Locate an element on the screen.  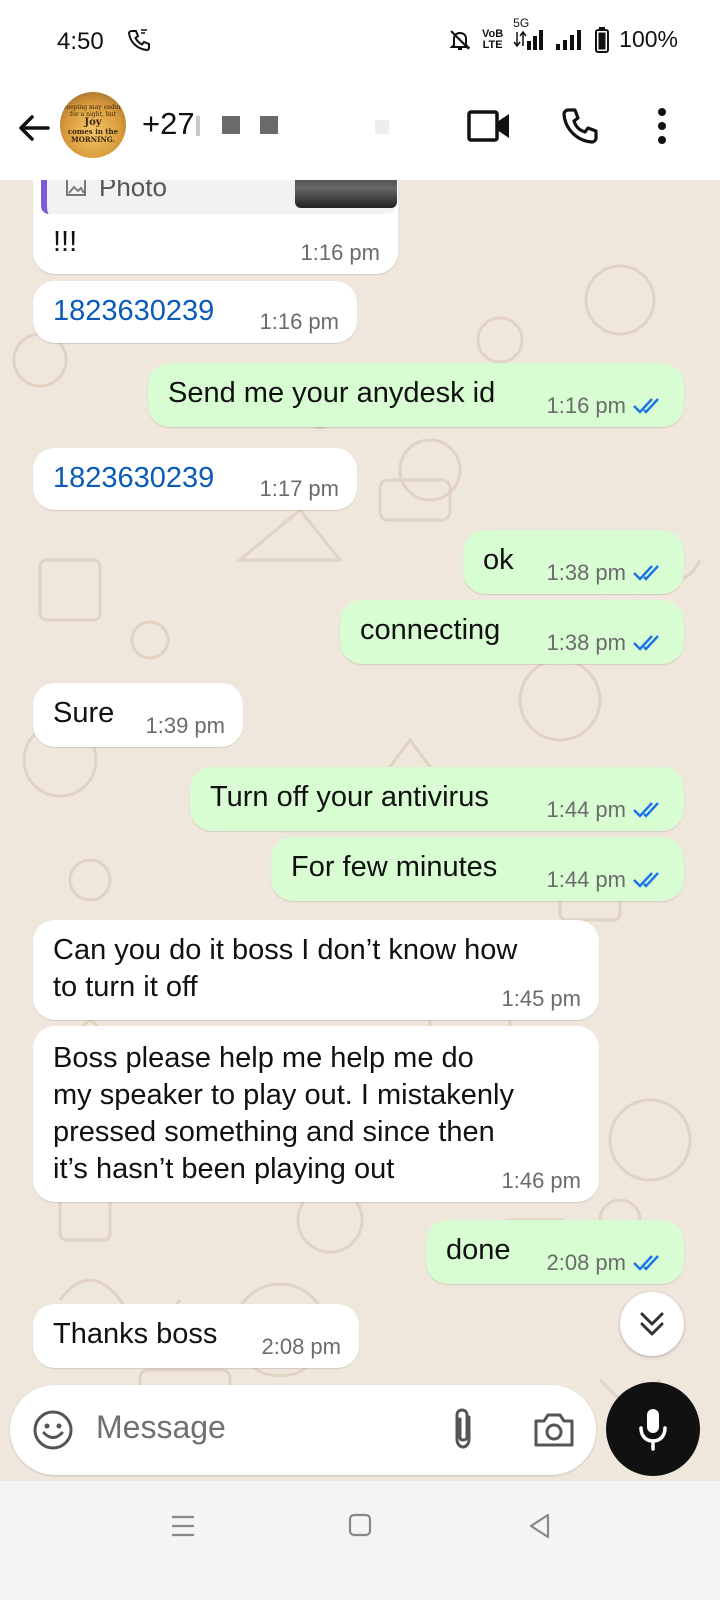
status-time: 4:50 is located at coordinates (80, 41).